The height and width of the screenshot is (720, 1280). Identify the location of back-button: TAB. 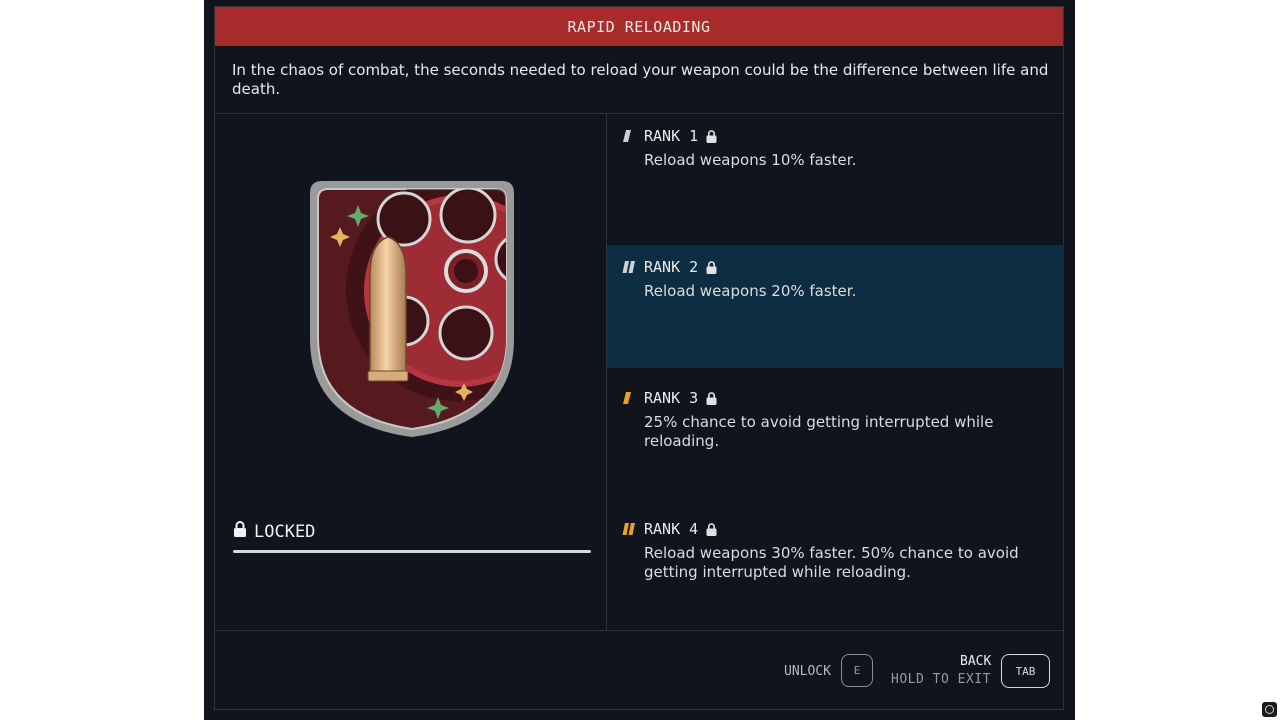
(1025, 671).